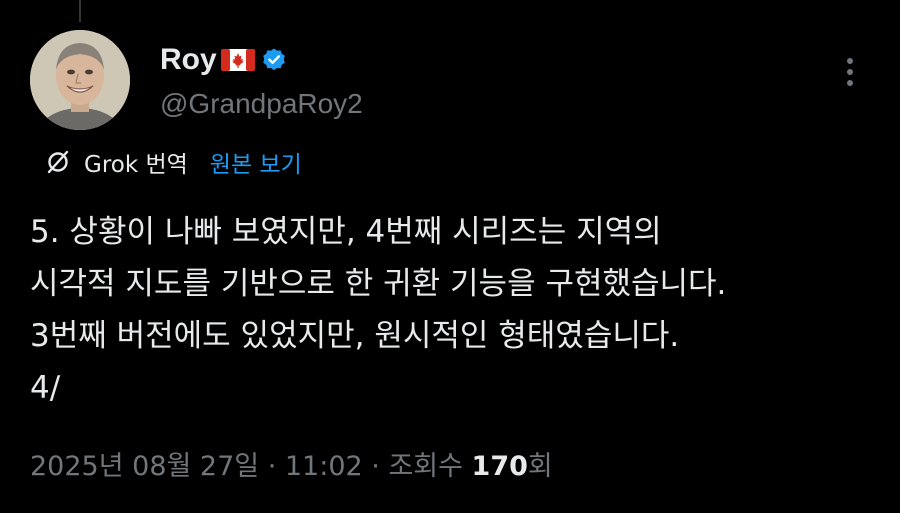  I want to click on thread-connector-line, so click(80, 11).